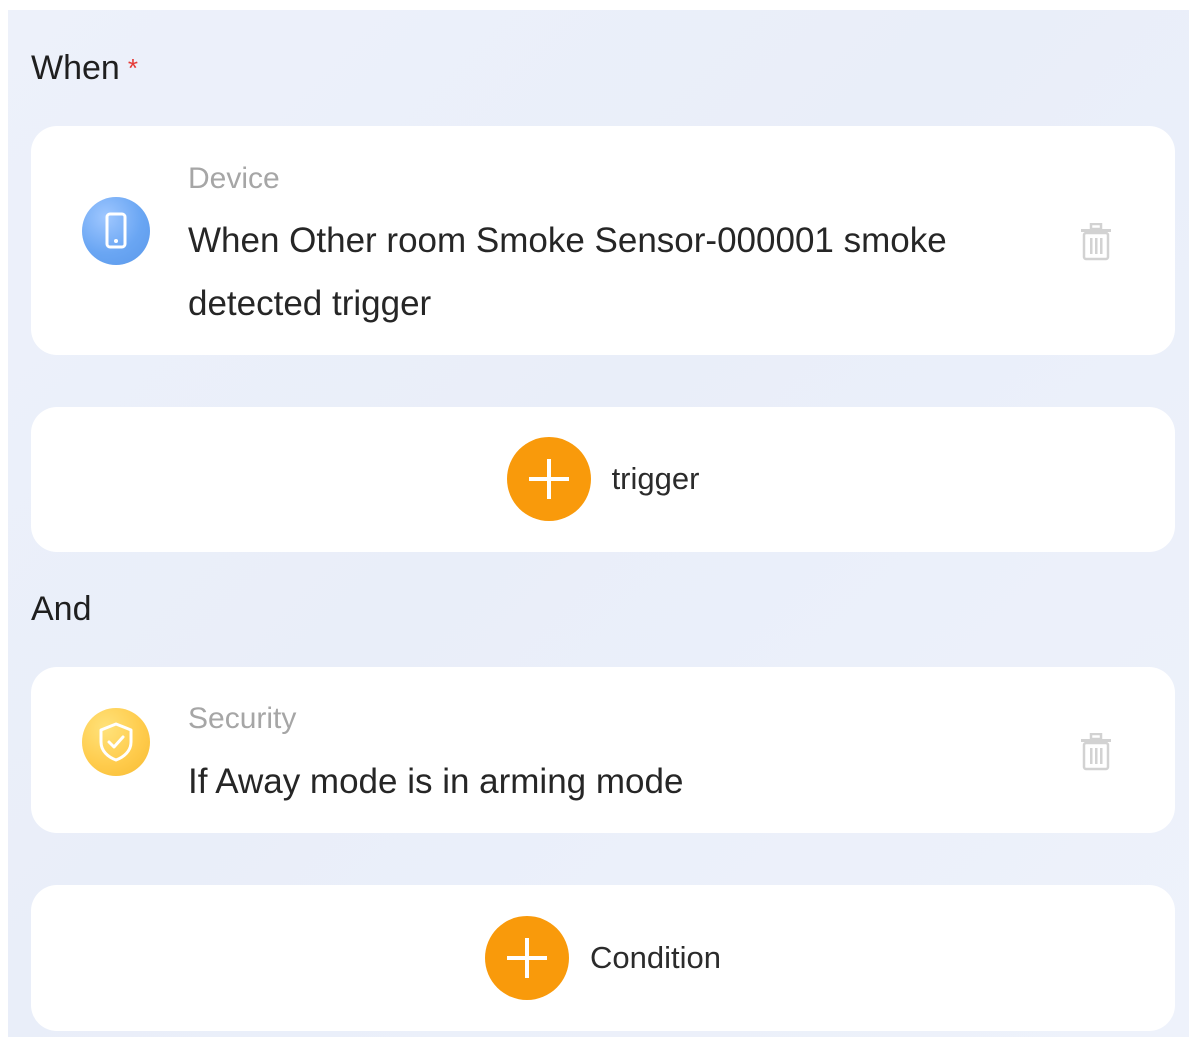 The image size is (1189, 1037). Describe the element at coordinates (116, 231) in the screenshot. I see `phone-device-icon` at that location.